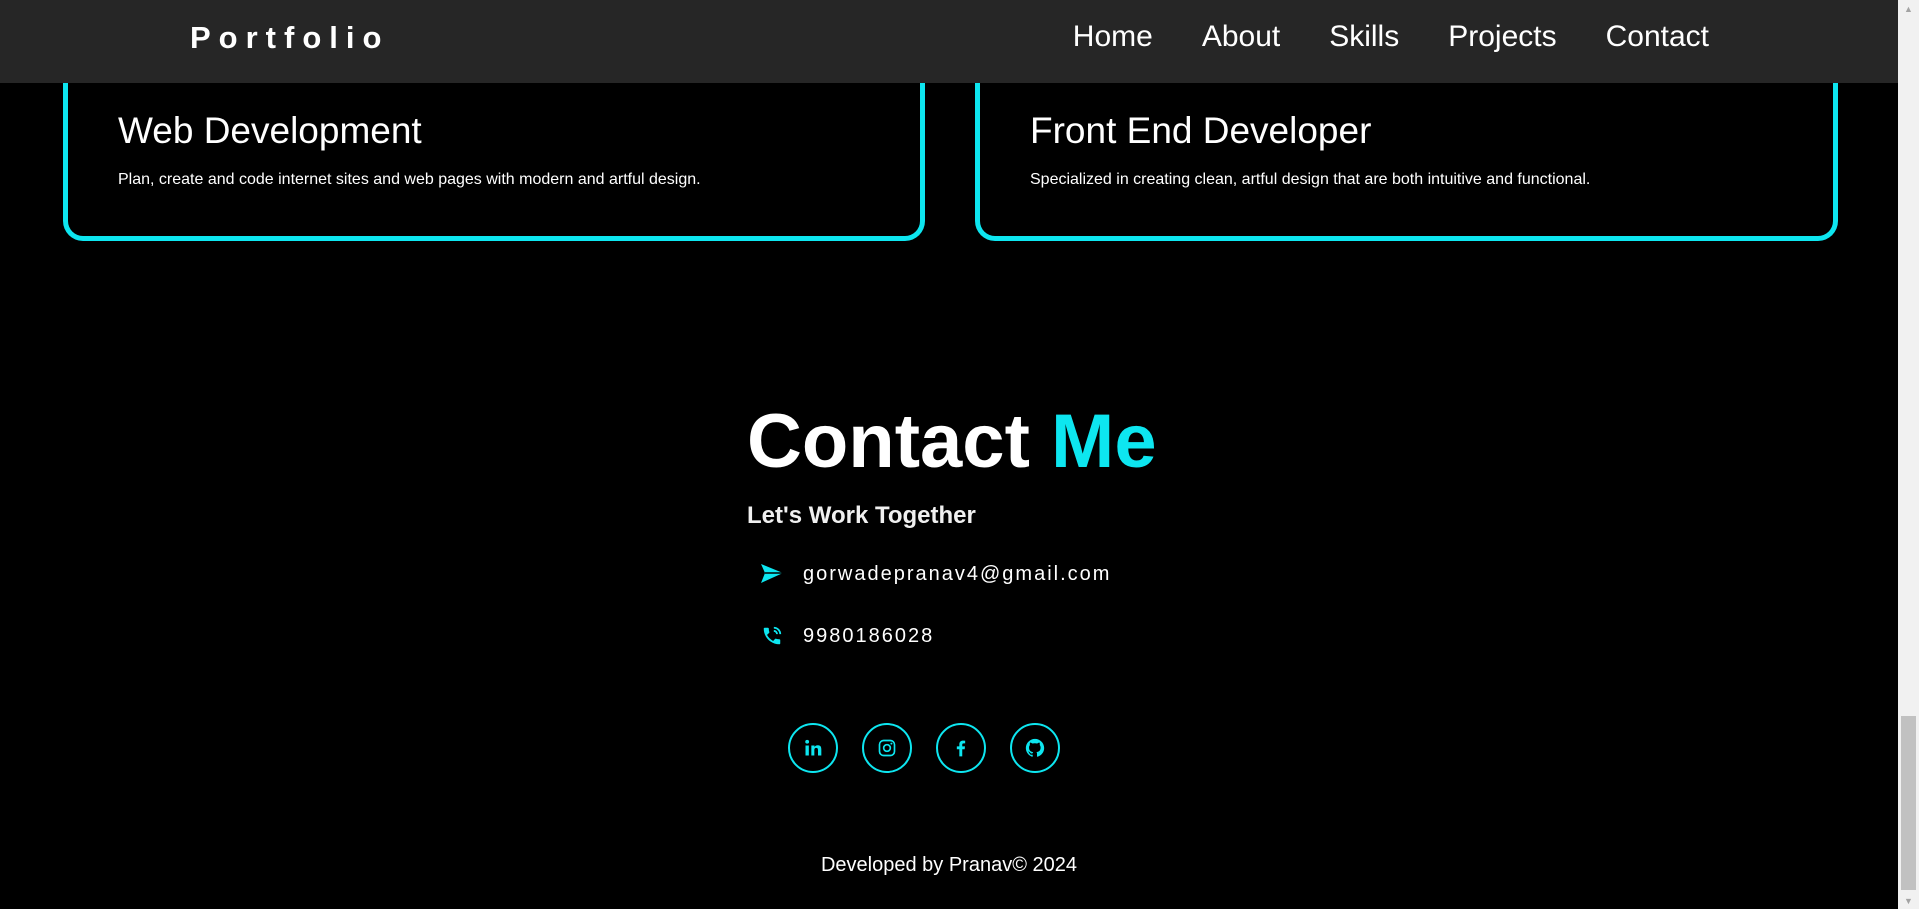 The height and width of the screenshot is (909, 1919). What do you see at coordinates (924, 748) in the screenshot?
I see `social-links` at bounding box center [924, 748].